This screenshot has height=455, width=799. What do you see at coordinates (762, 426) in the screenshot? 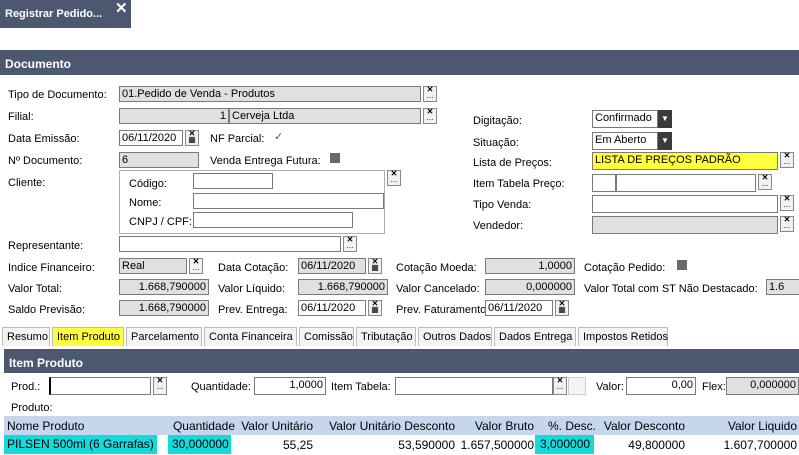
I see `col-valor-liquido: Valor Liquido` at bounding box center [762, 426].